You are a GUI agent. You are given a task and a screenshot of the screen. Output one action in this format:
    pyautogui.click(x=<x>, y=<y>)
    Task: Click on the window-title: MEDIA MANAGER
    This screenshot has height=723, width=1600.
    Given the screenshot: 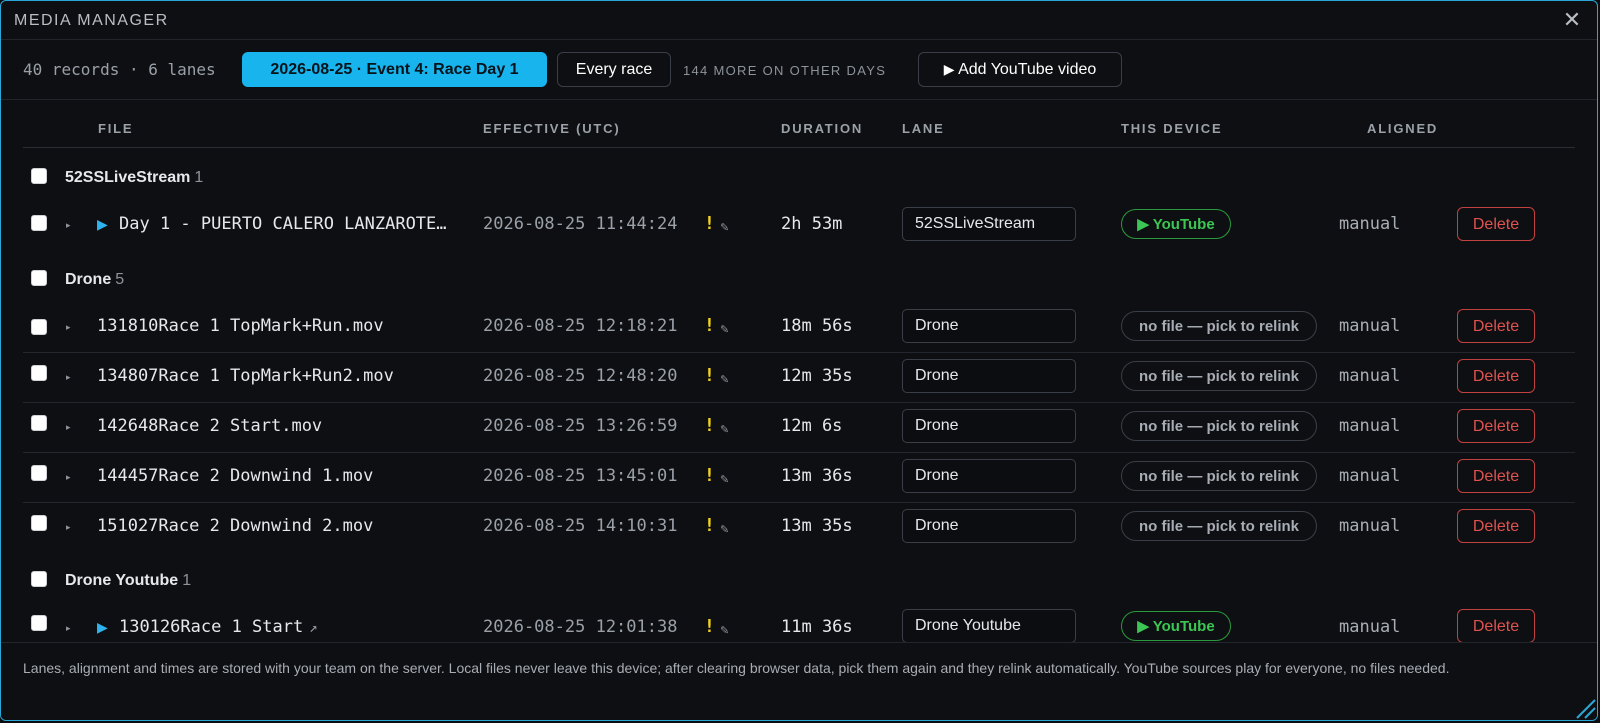 What is the action you would take?
    pyautogui.click(x=91, y=20)
    